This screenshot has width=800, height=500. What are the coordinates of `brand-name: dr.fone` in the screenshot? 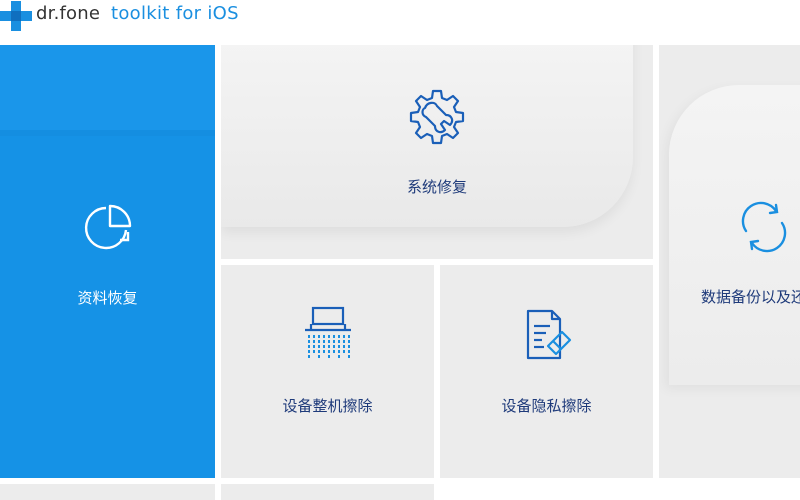 It's located at (68, 13).